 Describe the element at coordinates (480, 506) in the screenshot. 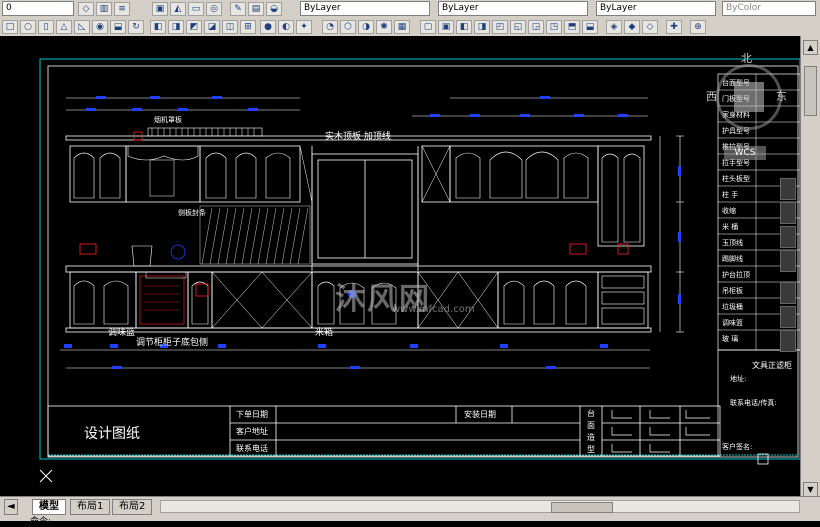

I see `horizontal-scrollbar` at that location.